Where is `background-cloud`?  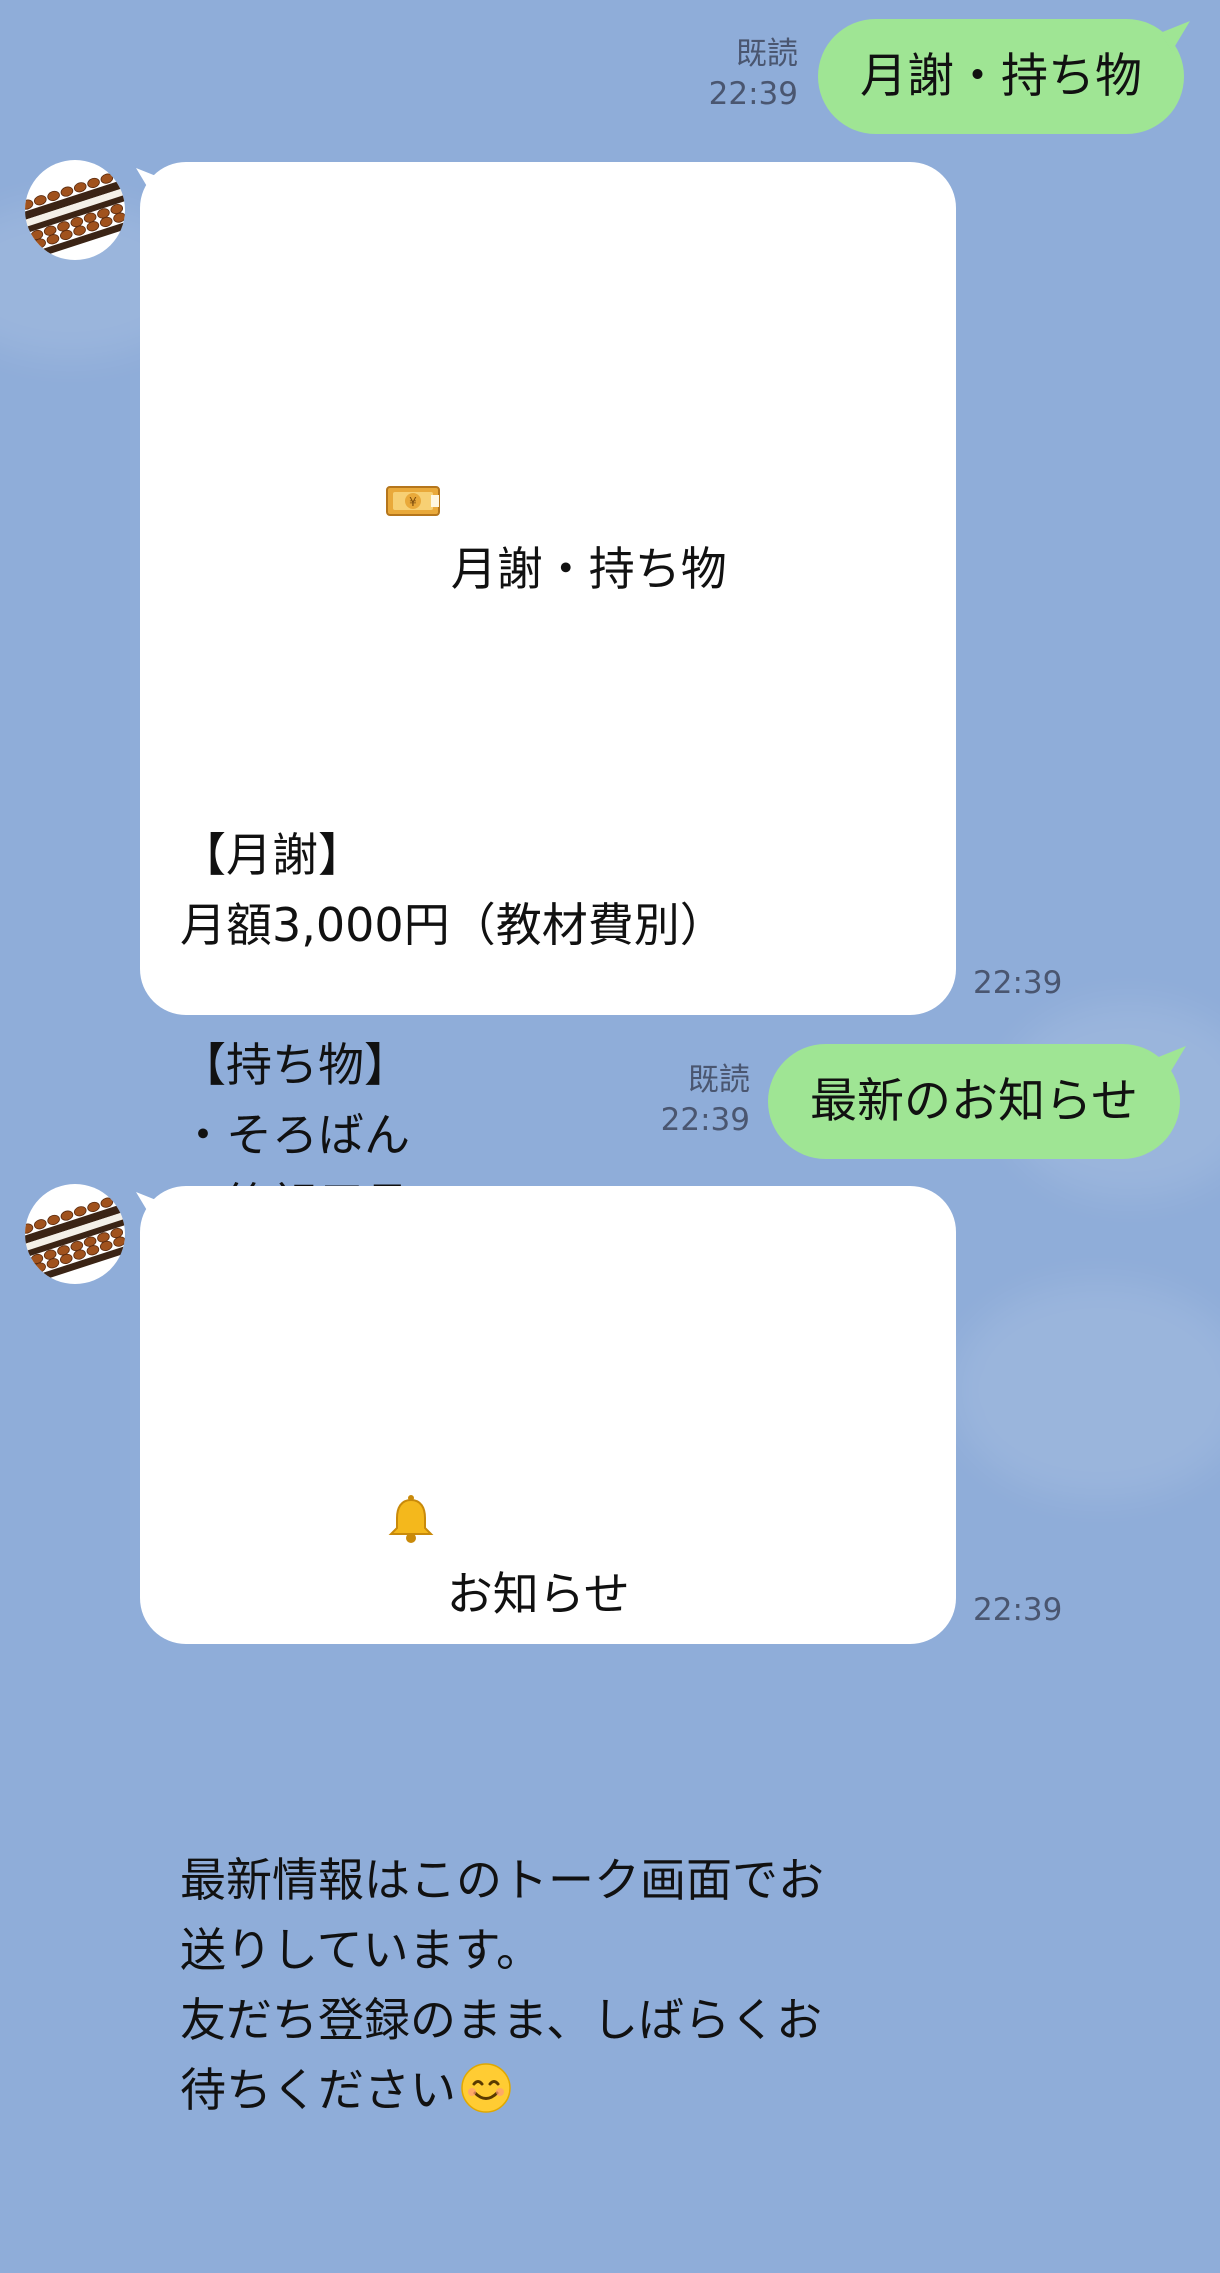
background-cloud is located at coordinates (1085, 1390).